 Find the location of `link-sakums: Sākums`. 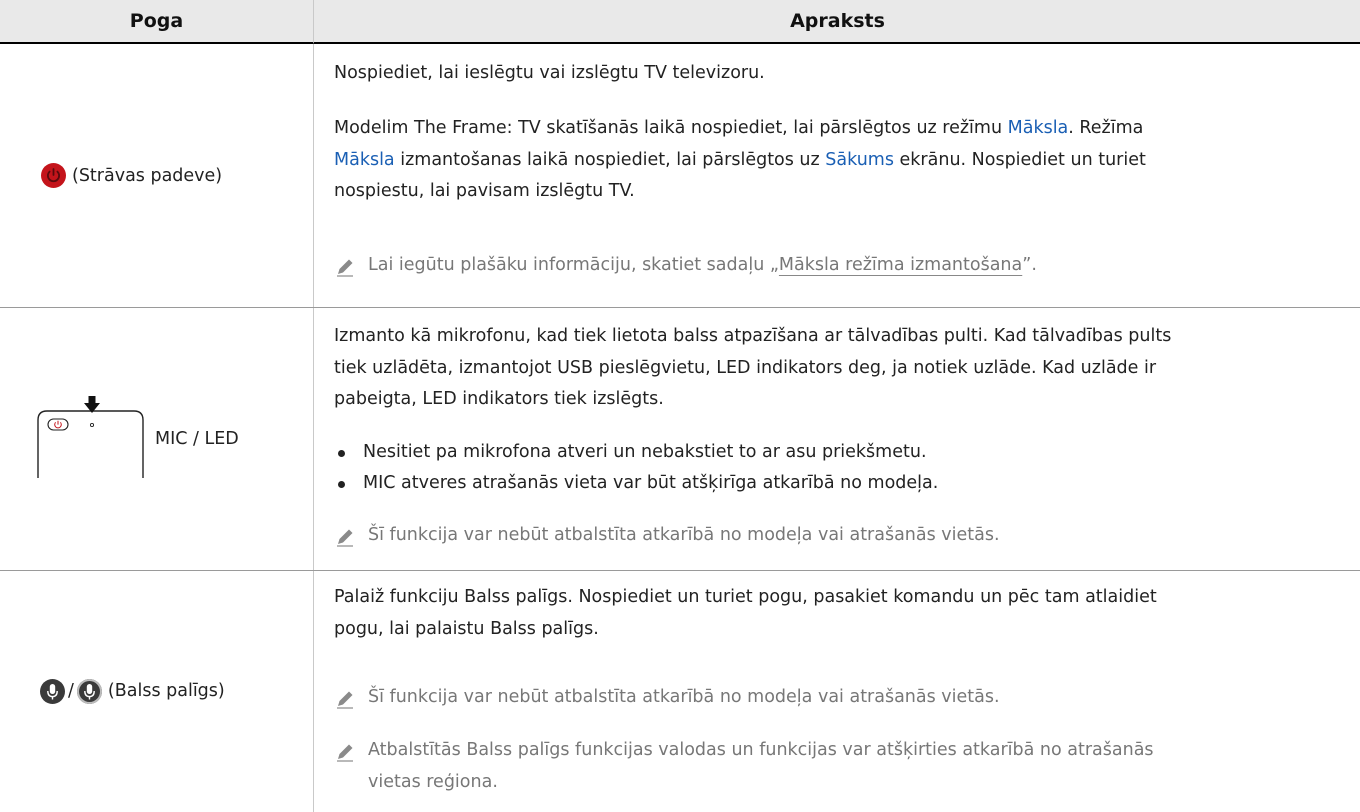

link-sakums: Sākums is located at coordinates (859, 160).